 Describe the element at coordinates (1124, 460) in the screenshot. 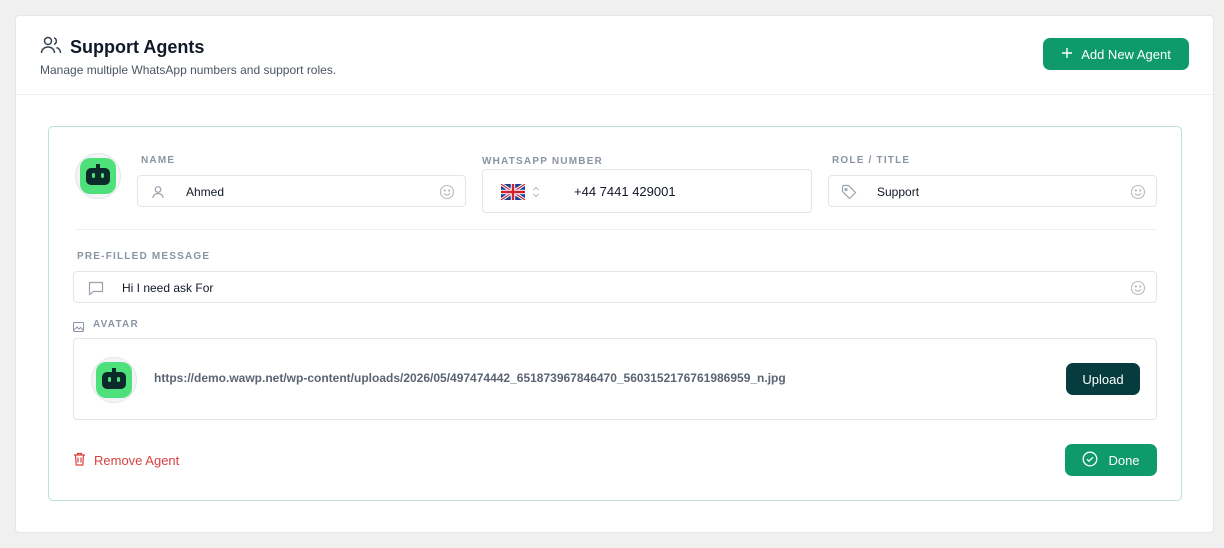

I see `done-label: Done` at that location.